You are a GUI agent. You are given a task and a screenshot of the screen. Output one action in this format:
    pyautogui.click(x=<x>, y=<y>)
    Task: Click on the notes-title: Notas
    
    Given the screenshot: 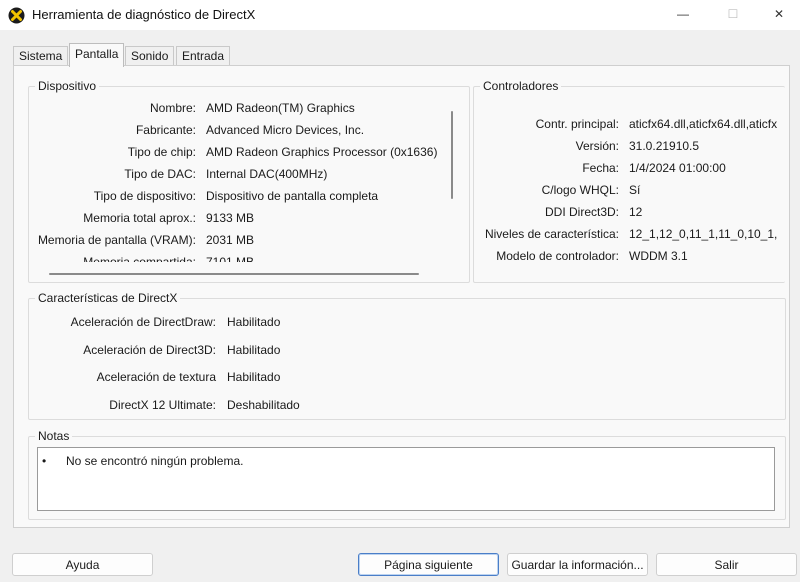 What is the action you would take?
    pyautogui.click(x=54, y=436)
    